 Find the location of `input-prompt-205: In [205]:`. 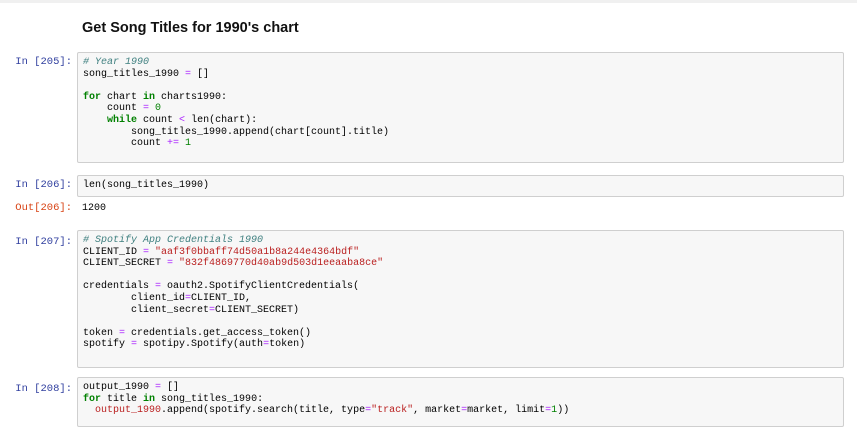

input-prompt-205: In [205]: is located at coordinates (43, 62).